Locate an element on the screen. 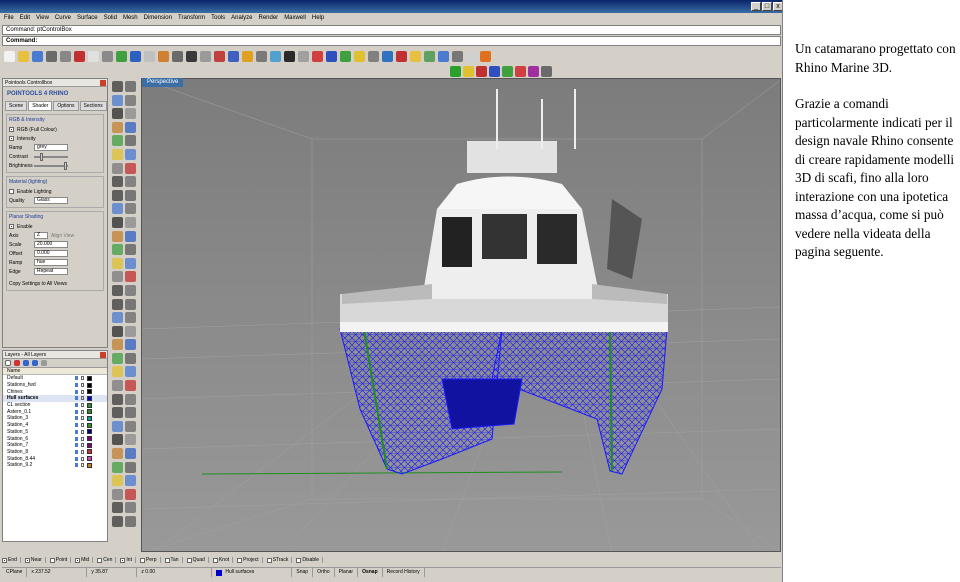 Image resolution: width=960 pixels, height=582 pixels. ortho-toggle: Ortho is located at coordinates (324, 572).